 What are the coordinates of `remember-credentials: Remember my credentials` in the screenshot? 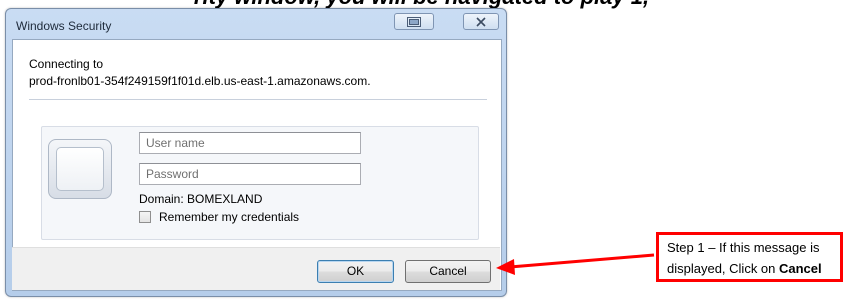 It's located at (219, 217).